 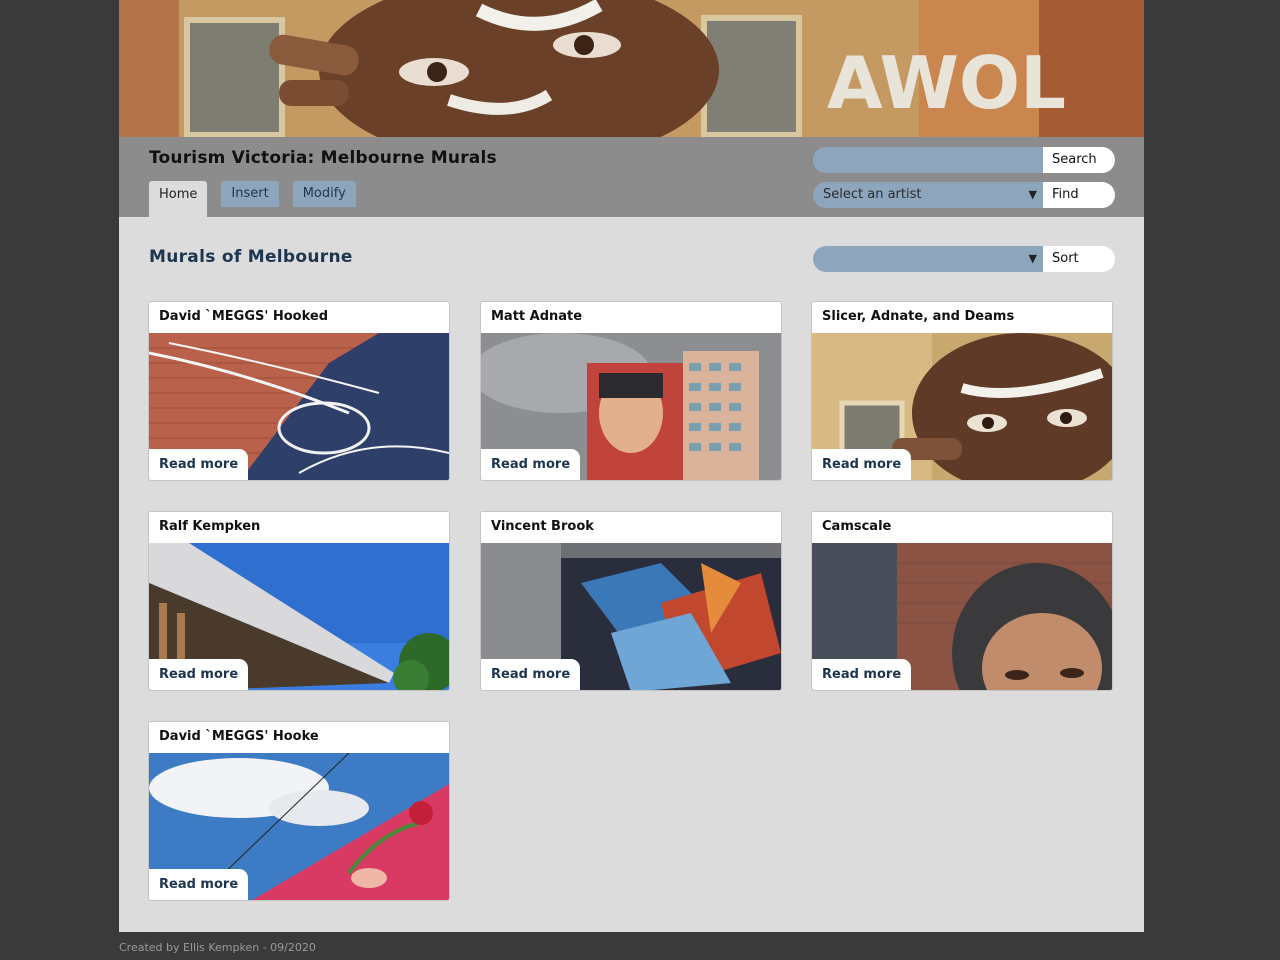 What do you see at coordinates (299, 601) in the screenshot?
I see `mural-card: Ralf Kempken Read more` at bounding box center [299, 601].